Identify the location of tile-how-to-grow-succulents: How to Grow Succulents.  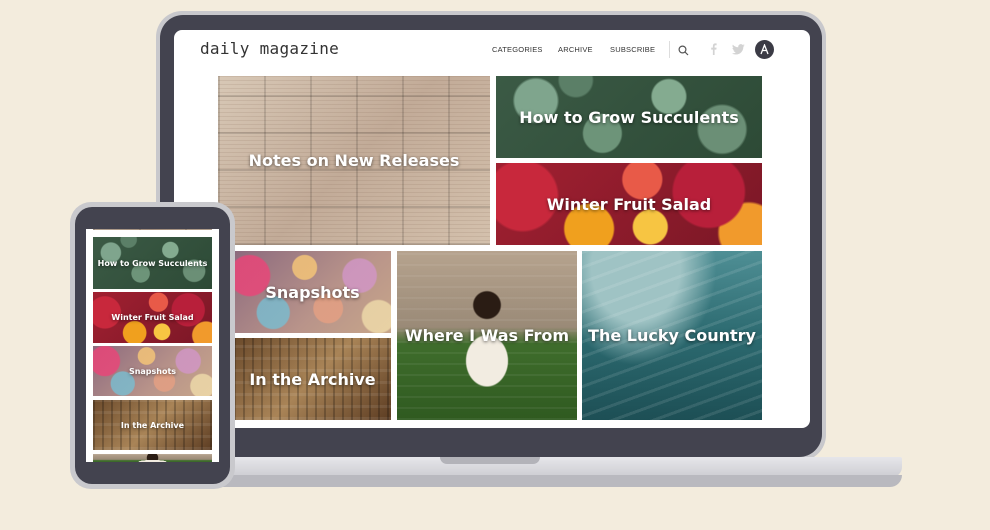
(629, 117).